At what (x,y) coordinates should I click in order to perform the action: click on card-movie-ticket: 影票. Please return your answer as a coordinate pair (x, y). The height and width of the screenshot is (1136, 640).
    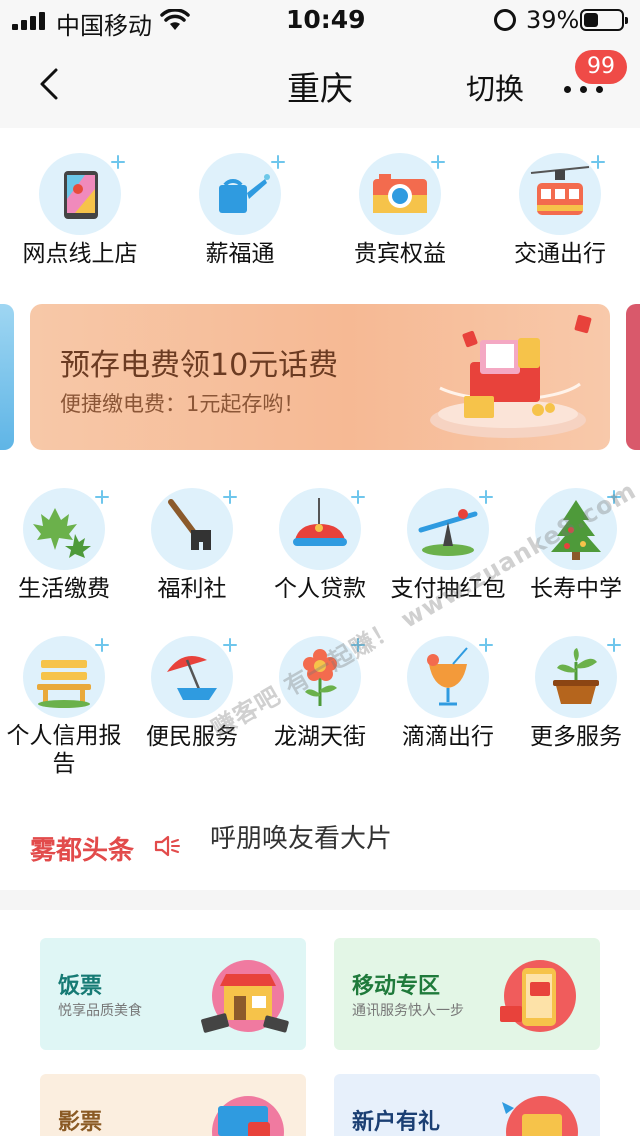
    Looking at the image, I should click on (173, 1105).